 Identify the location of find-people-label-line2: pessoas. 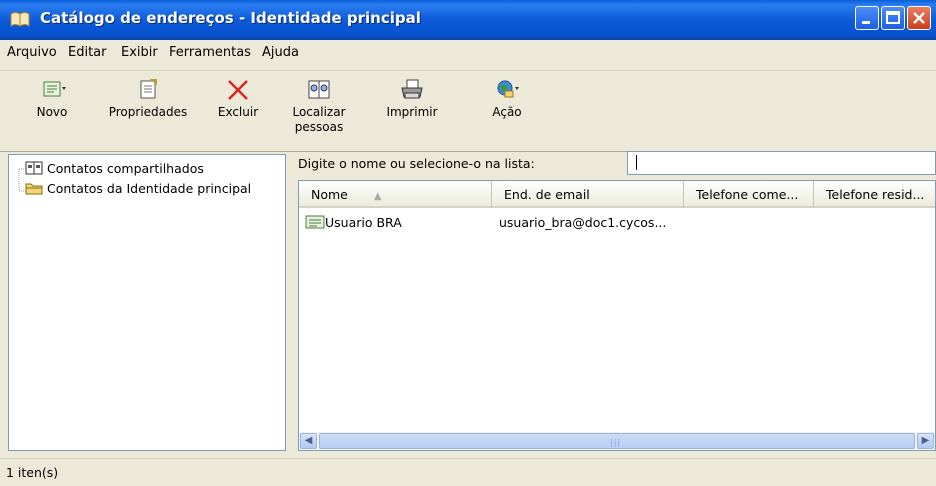
(319, 127).